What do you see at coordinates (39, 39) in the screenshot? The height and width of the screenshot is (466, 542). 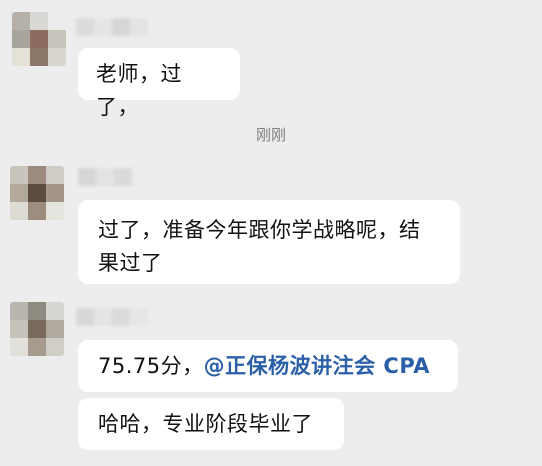 I see `sender-1-avatar-icon` at bounding box center [39, 39].